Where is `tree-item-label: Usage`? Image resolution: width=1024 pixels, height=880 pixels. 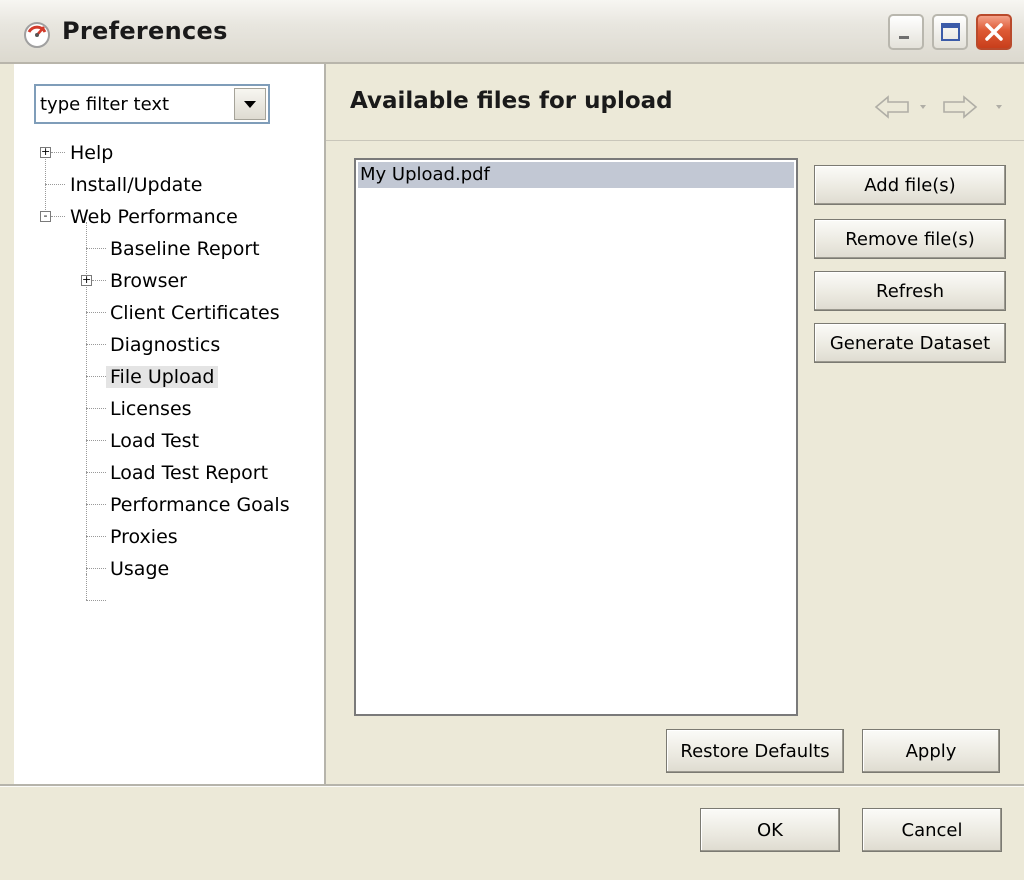 tree-item-label: Usage is located at coordinates (140, 569).